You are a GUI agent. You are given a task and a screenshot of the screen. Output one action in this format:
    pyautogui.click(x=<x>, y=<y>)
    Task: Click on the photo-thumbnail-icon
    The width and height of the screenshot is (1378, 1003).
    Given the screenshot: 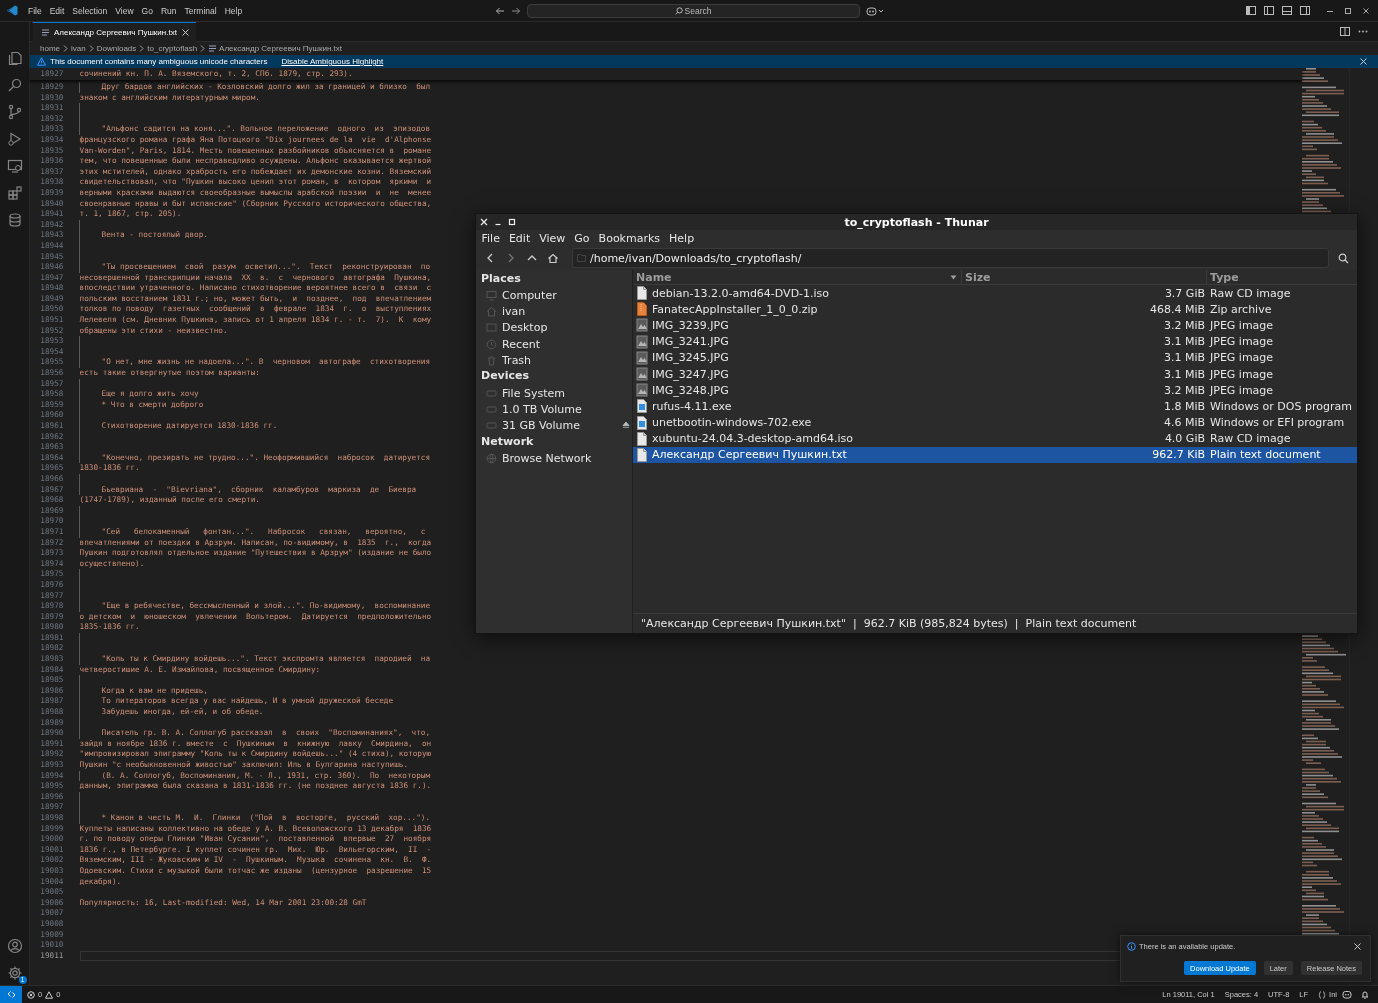 What is the action you would take?
    pyautogui.click(x=642, y=390)
    